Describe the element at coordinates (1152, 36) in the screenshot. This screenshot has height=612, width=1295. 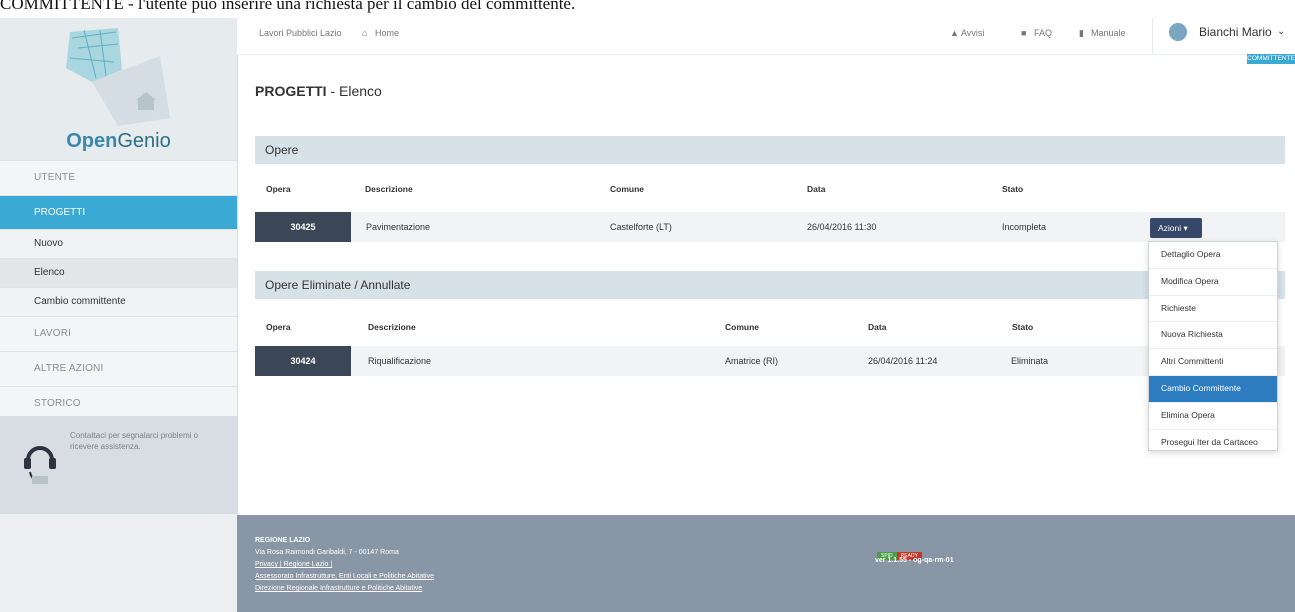
I see `topbar-divider` at that location.